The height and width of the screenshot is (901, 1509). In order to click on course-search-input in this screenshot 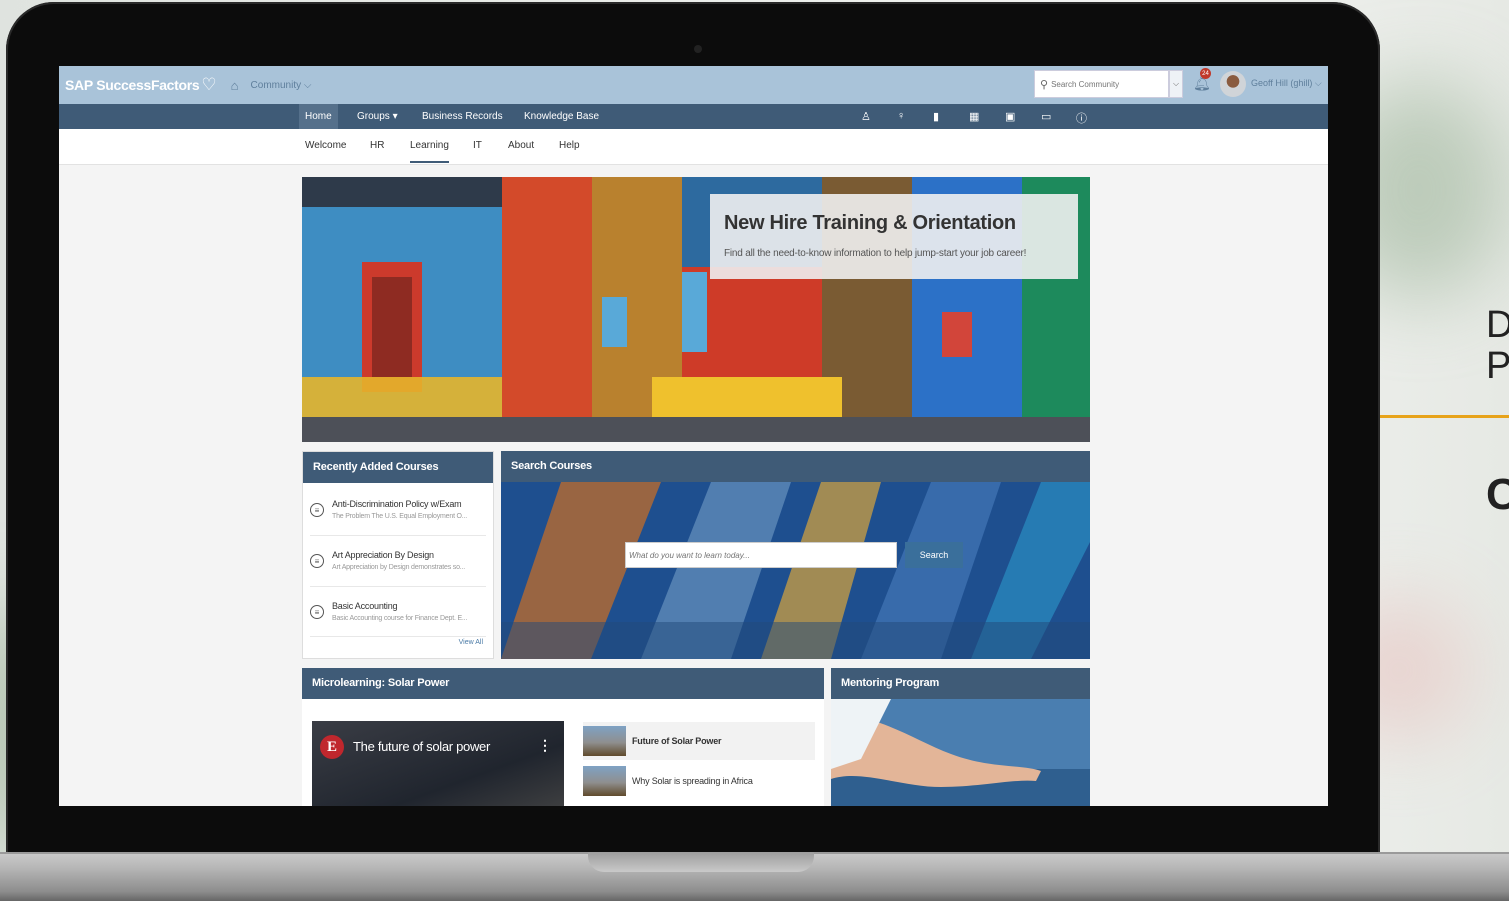, I will do `click(761, 555)`.